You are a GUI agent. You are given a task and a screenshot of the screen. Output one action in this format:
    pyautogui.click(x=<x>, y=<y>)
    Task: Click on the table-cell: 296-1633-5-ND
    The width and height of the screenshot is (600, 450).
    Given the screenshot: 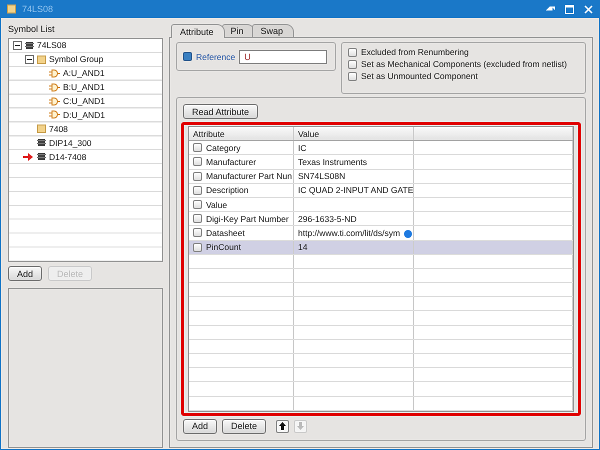 What is the action you would take?
    pyautogui.click(x=327, y=219)
    